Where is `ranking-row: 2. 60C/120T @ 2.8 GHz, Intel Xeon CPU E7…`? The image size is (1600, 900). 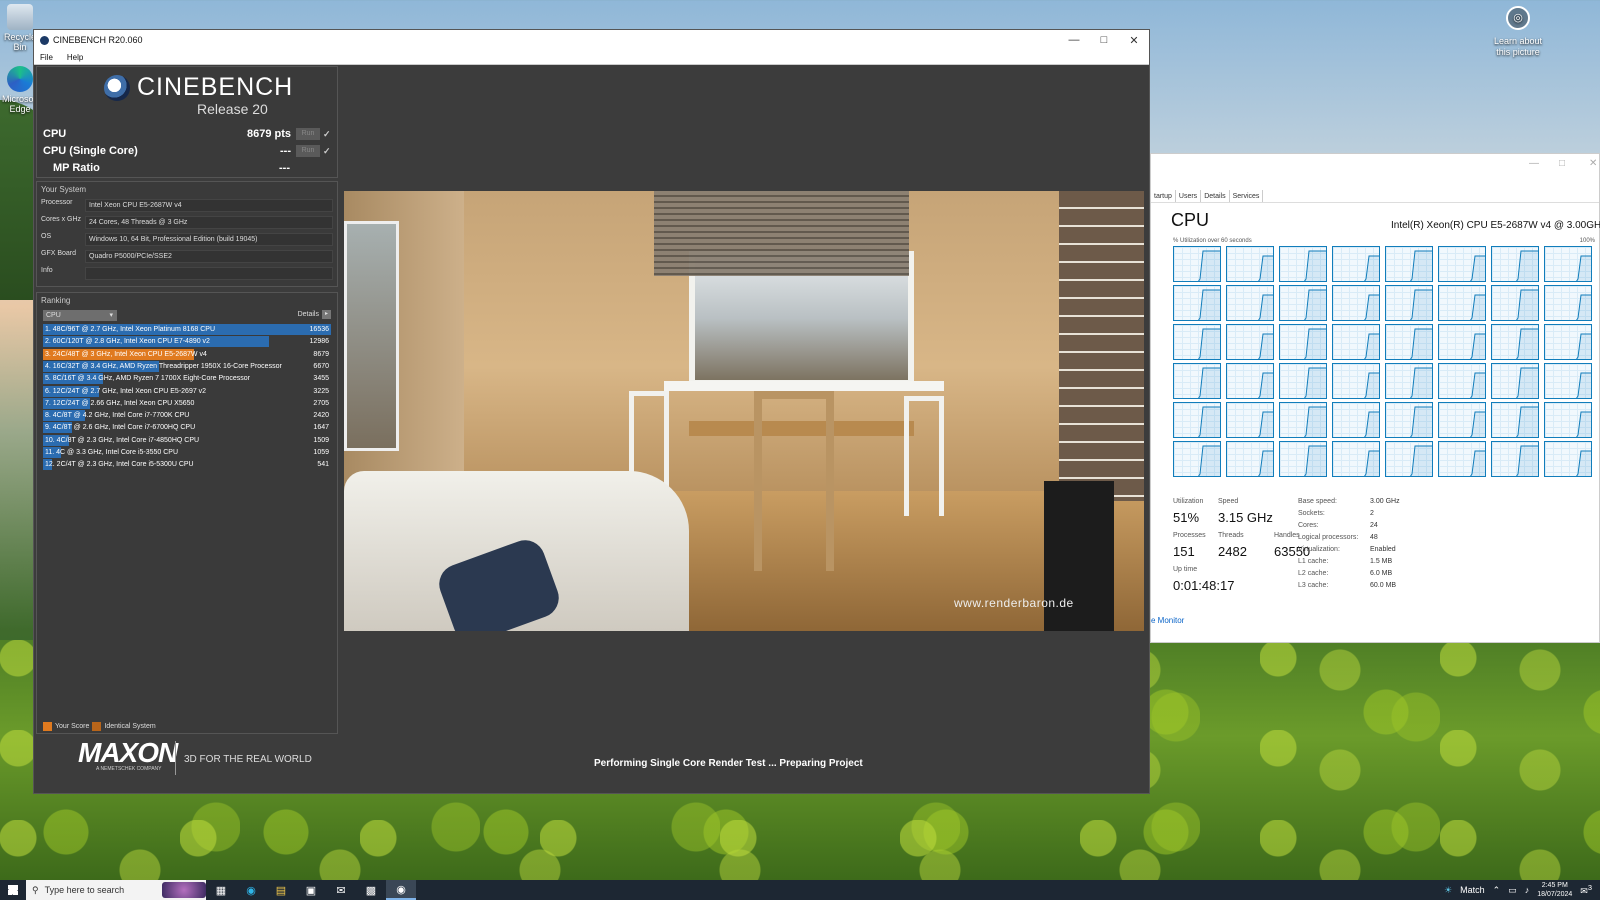 ranking-row: 2. 60C/120T @ 2.8 GHz, Intel Xeon CPU E7… is located at coordinates (187, 342).